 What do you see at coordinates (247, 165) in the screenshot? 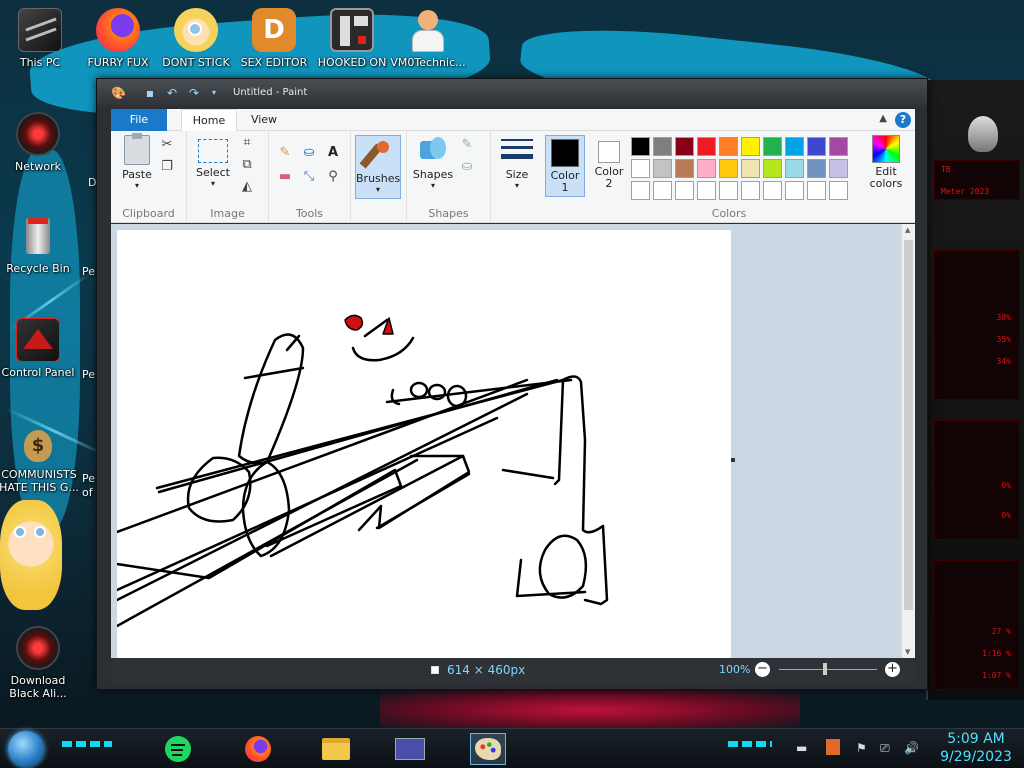
I see `resize-icon: ⧉` at bounding box center [247, 165].